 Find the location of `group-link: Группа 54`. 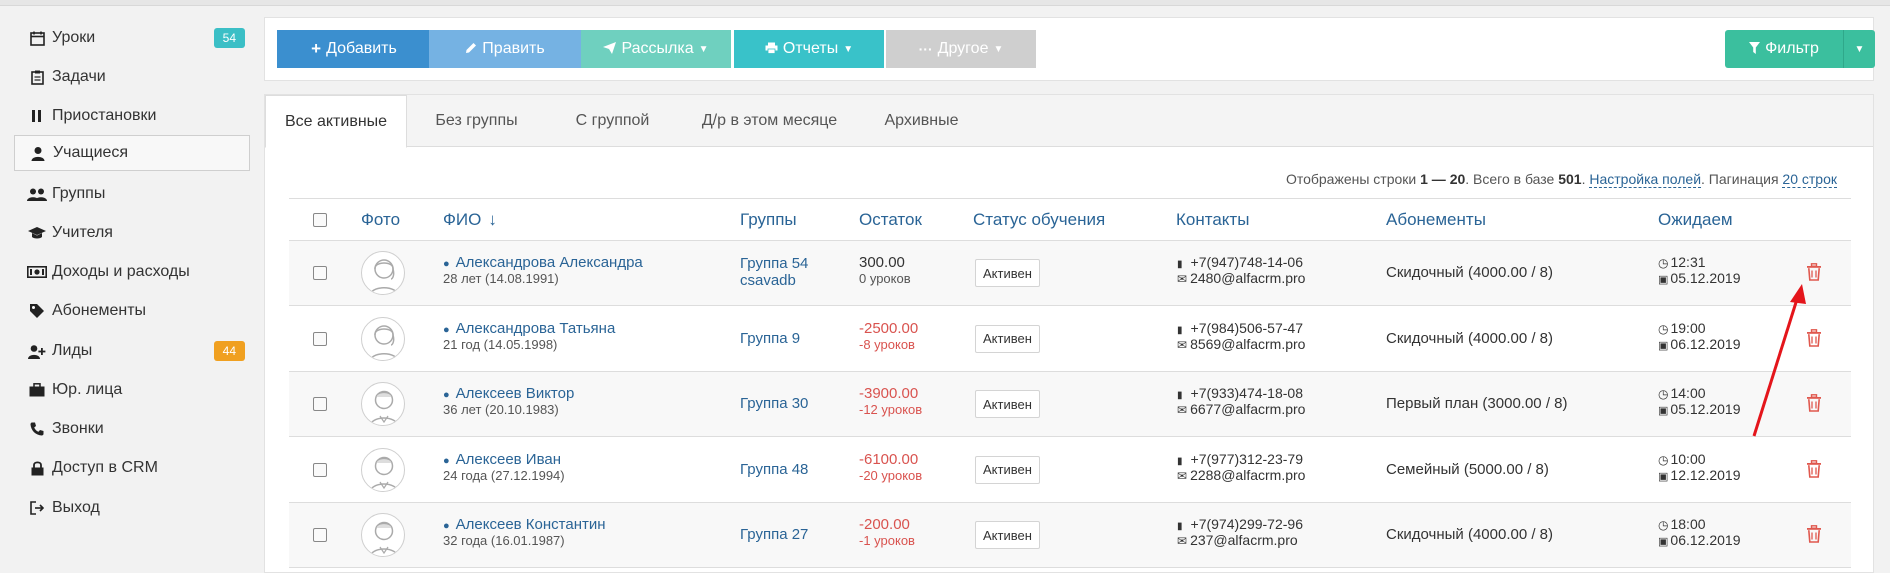

group-link: Группа 54 is located at coordinates (774, 263).